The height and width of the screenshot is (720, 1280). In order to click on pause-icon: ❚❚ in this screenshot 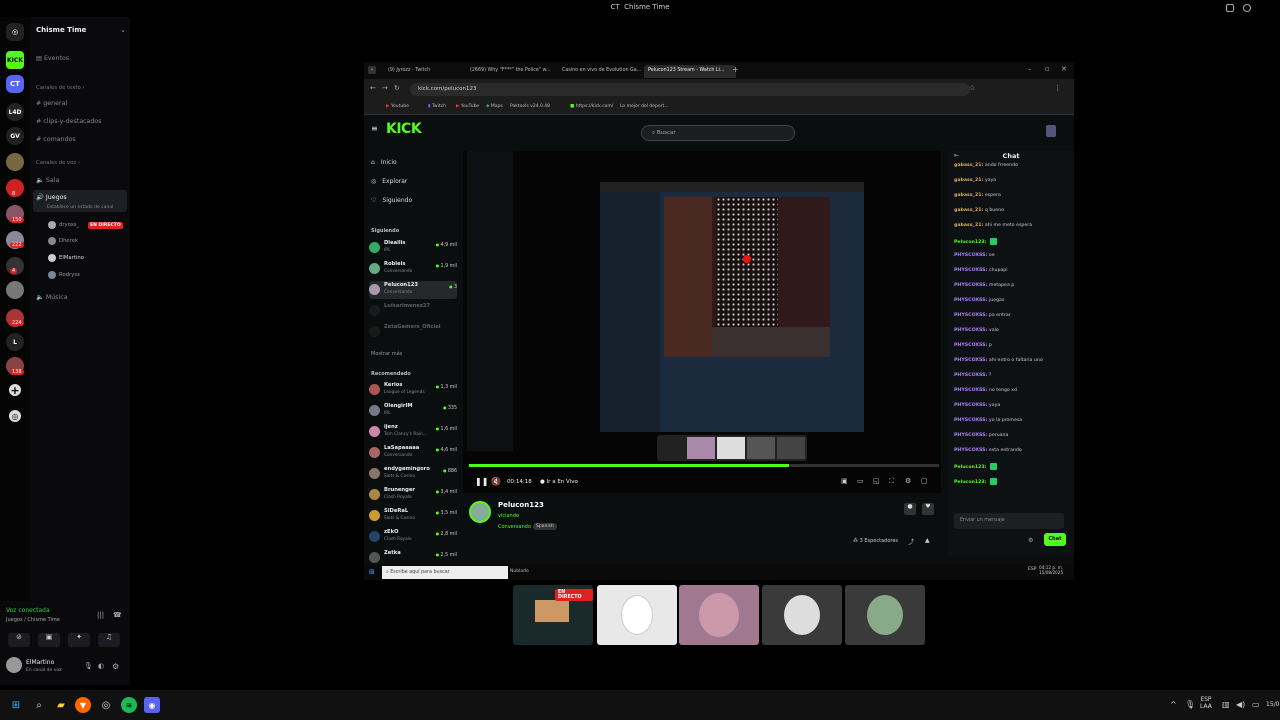, I will do `click(481, 481)`.